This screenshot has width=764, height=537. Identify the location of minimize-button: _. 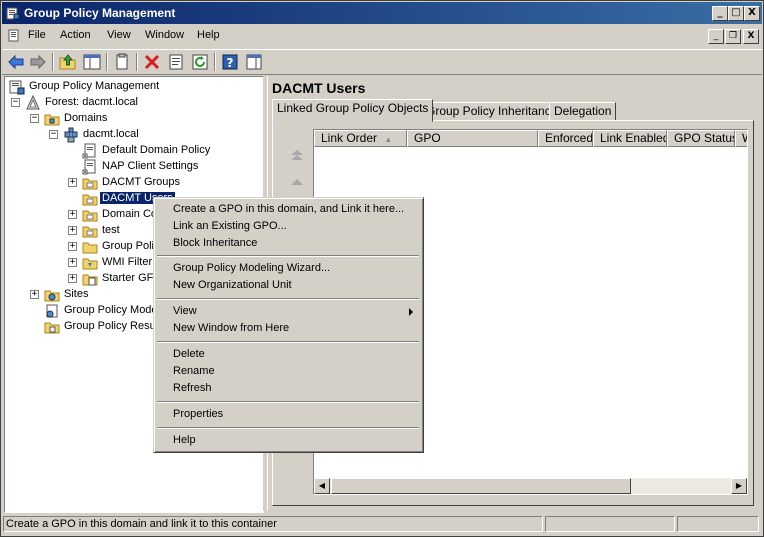
(720, 13).